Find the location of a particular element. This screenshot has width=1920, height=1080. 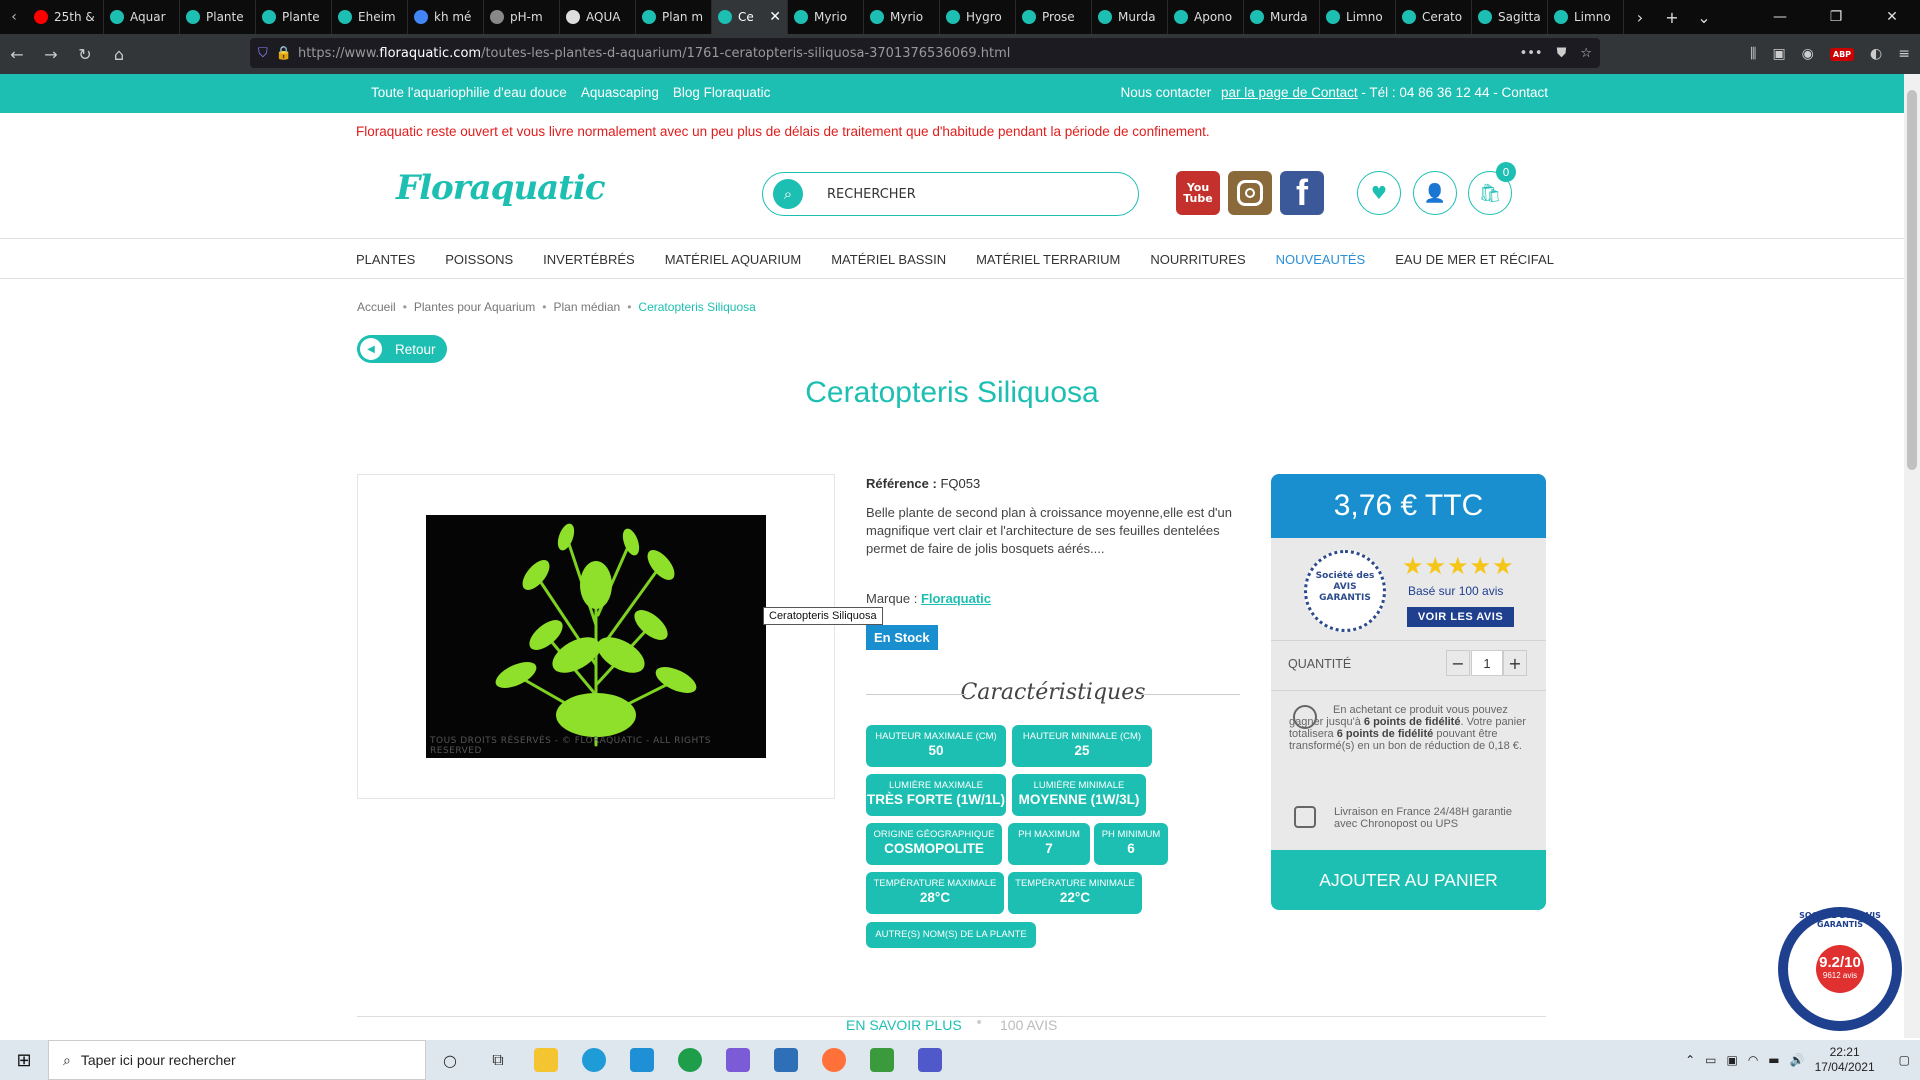

windows-start-icon: ⊞ is located at coordinates (24, 1060).